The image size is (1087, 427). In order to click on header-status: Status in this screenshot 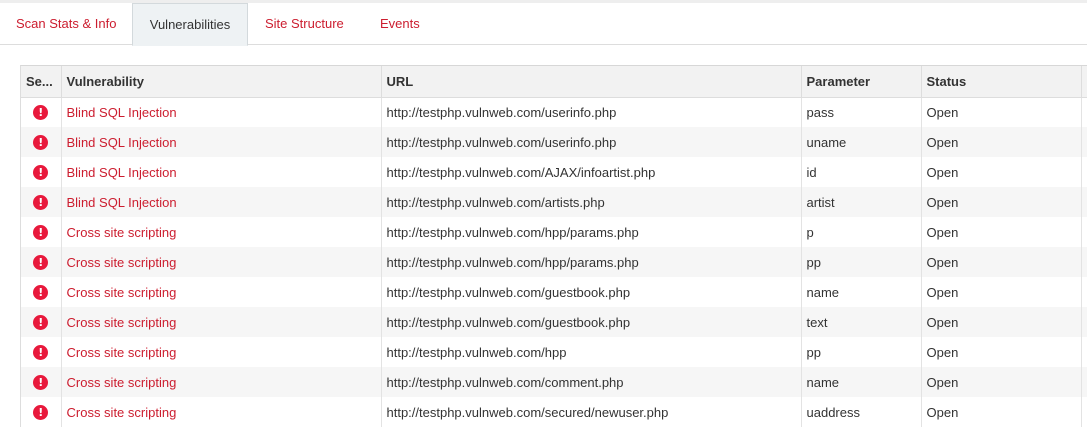, I will do `click(1001, 82)`.